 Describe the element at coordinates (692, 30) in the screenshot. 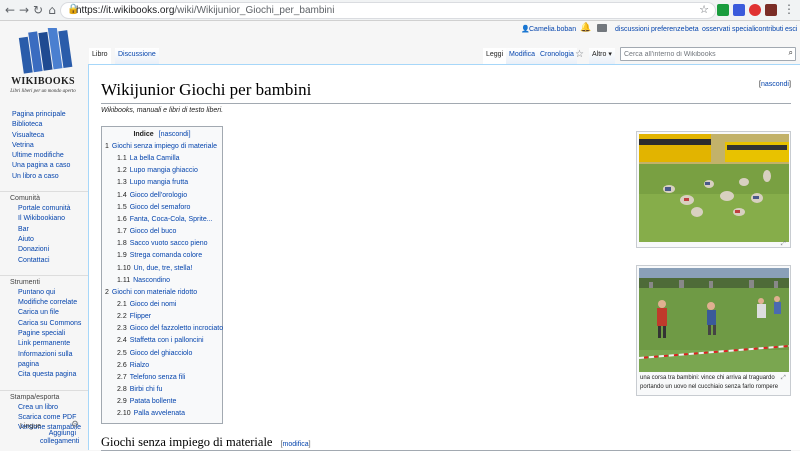

I see `beta-link: beta` at that location.